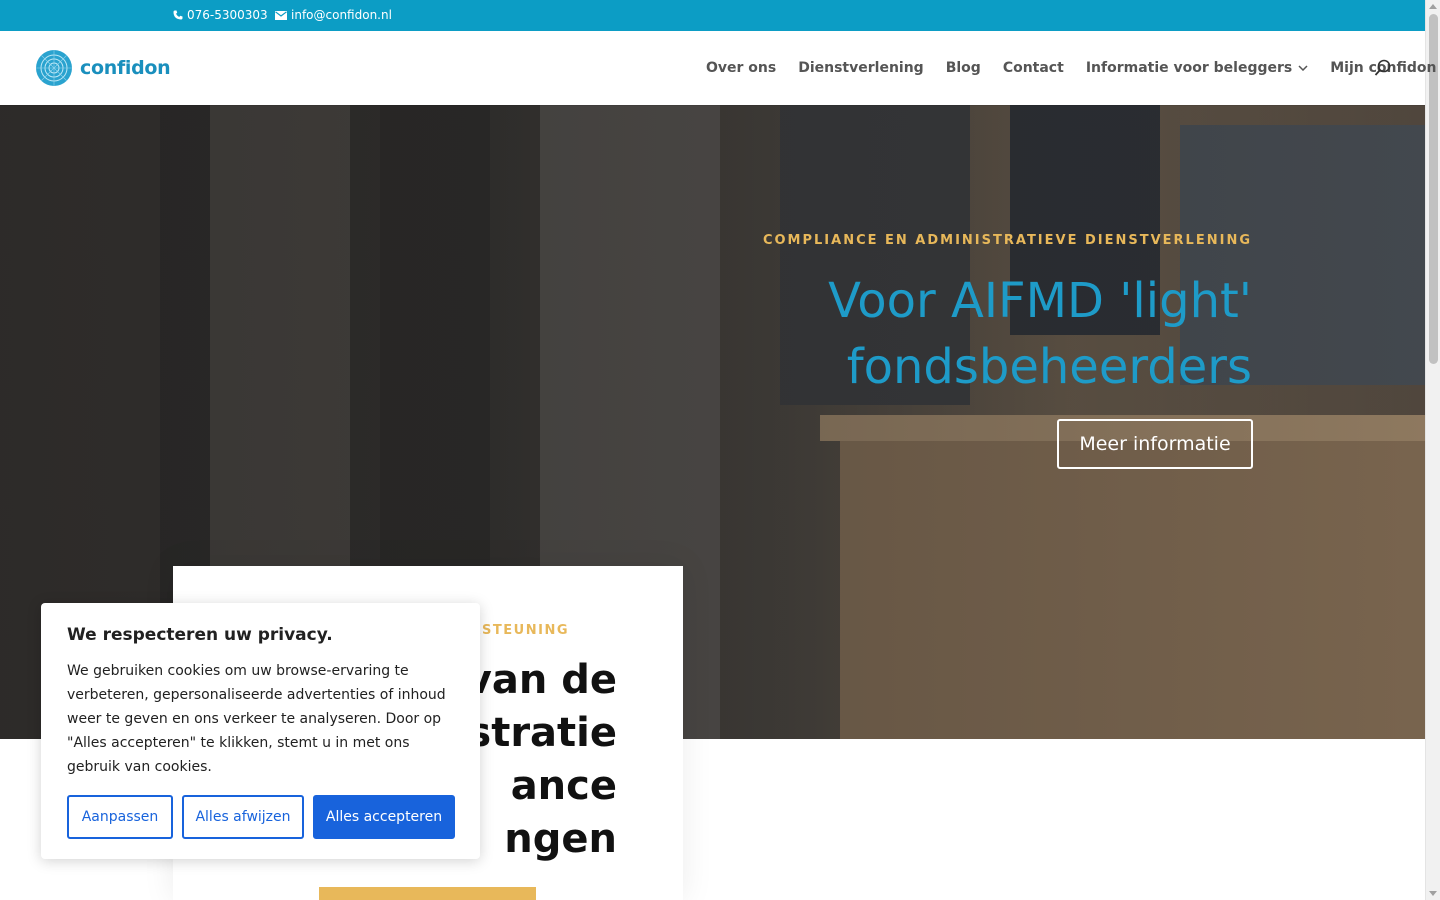  Describe the element at coordinates (427, 893) in the screenshot. I see `card-cta-button` at that location.